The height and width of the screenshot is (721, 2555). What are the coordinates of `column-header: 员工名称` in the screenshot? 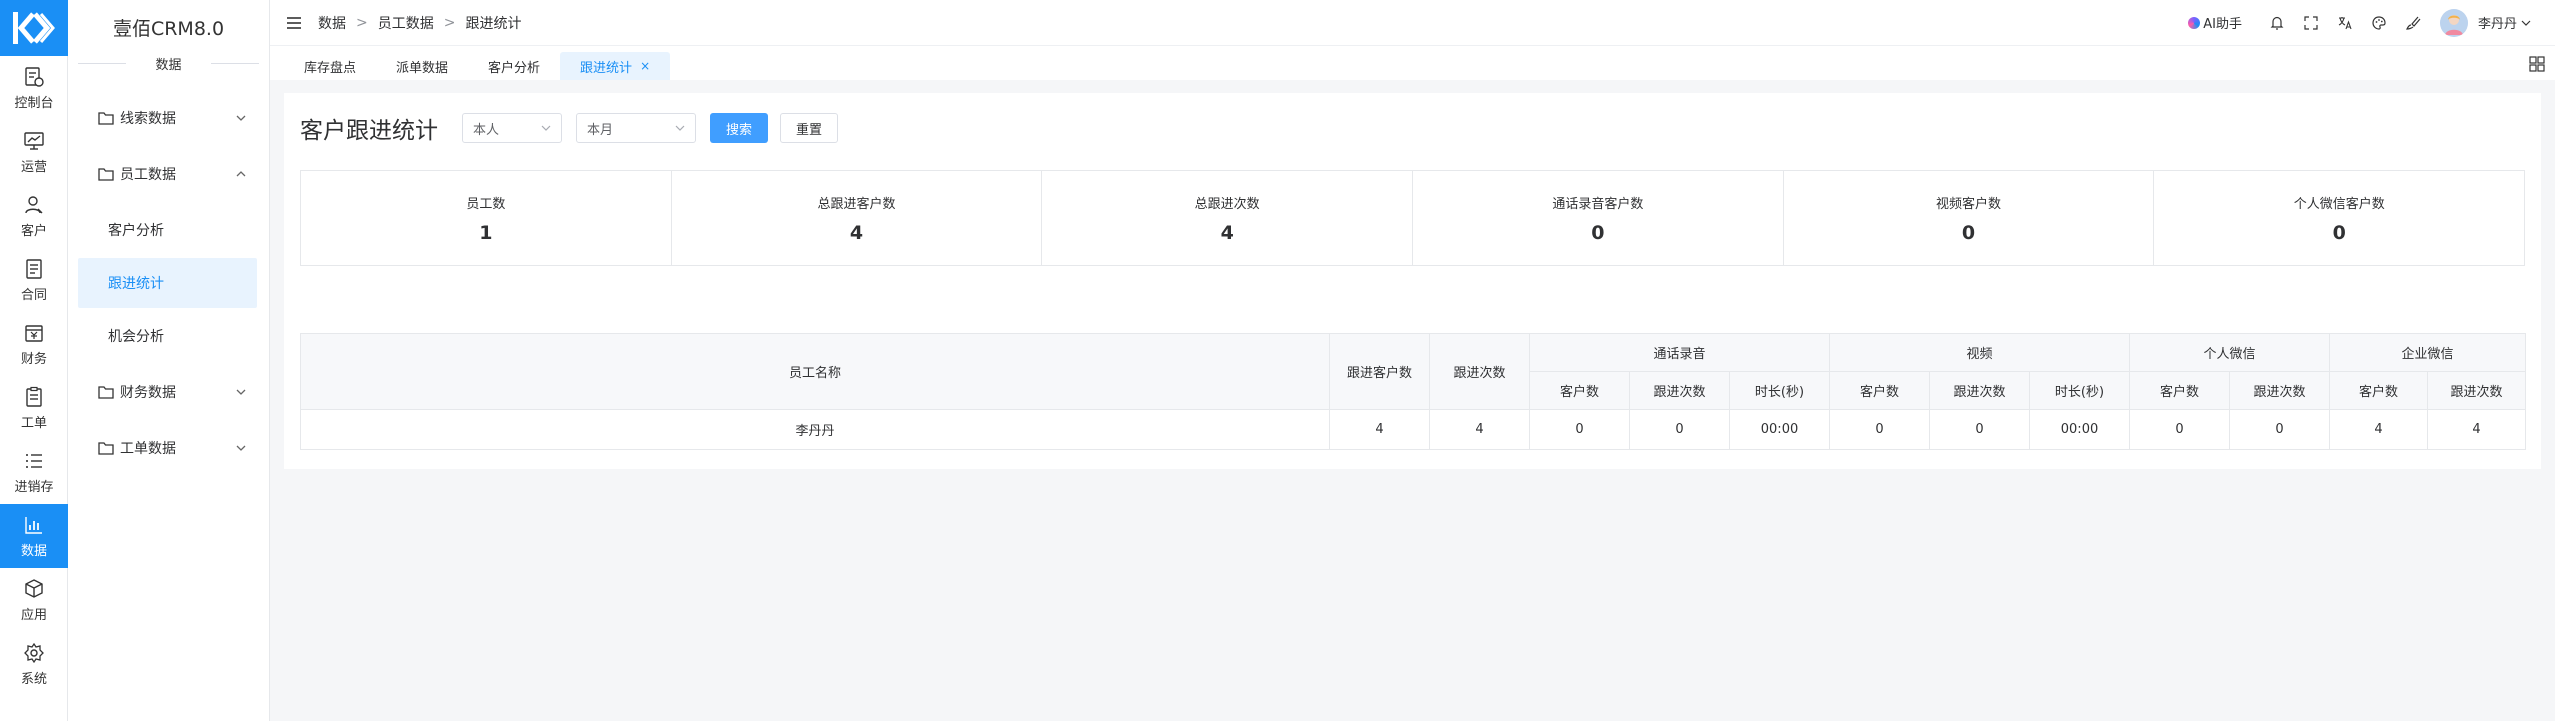 It's located at (815, 371).